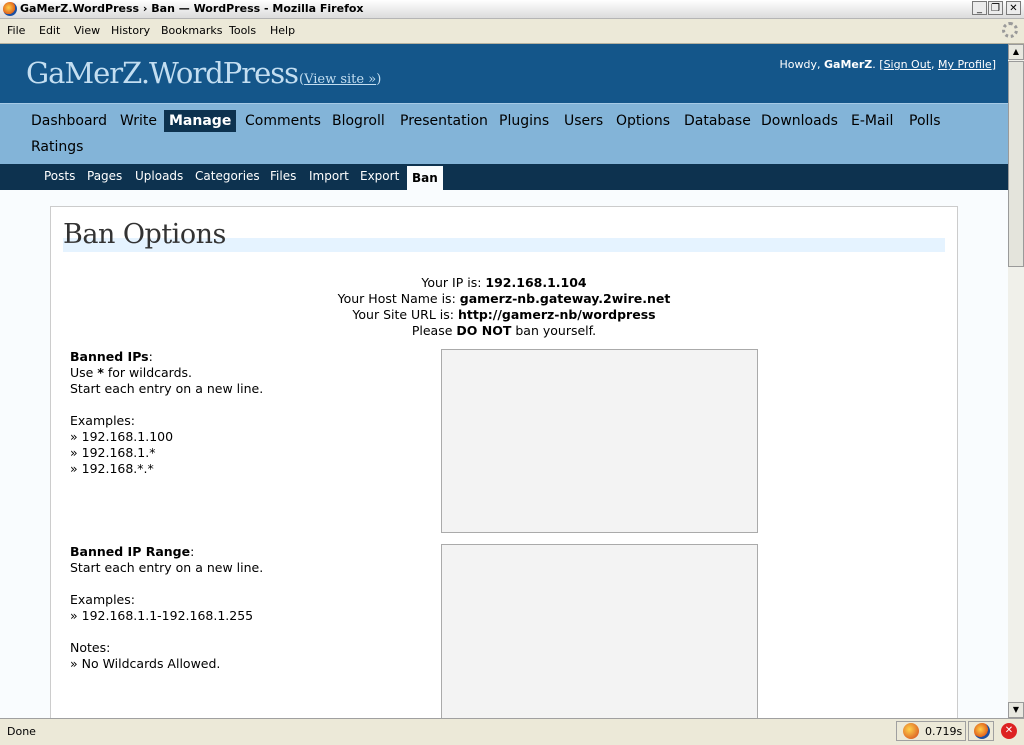 The width and height of the screenshot is (1024, 745). I want to click on url-label: Your Site URL is:, so click(403, 314).